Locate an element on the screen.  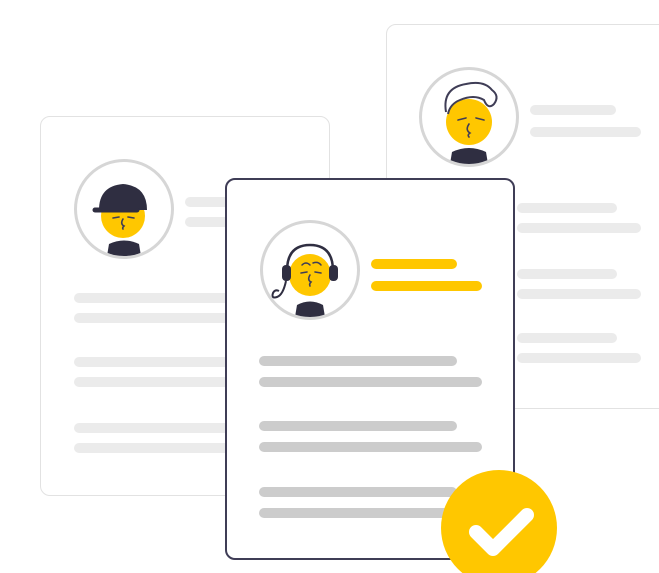
cap-person-icon is located at coordinates (119, 220).